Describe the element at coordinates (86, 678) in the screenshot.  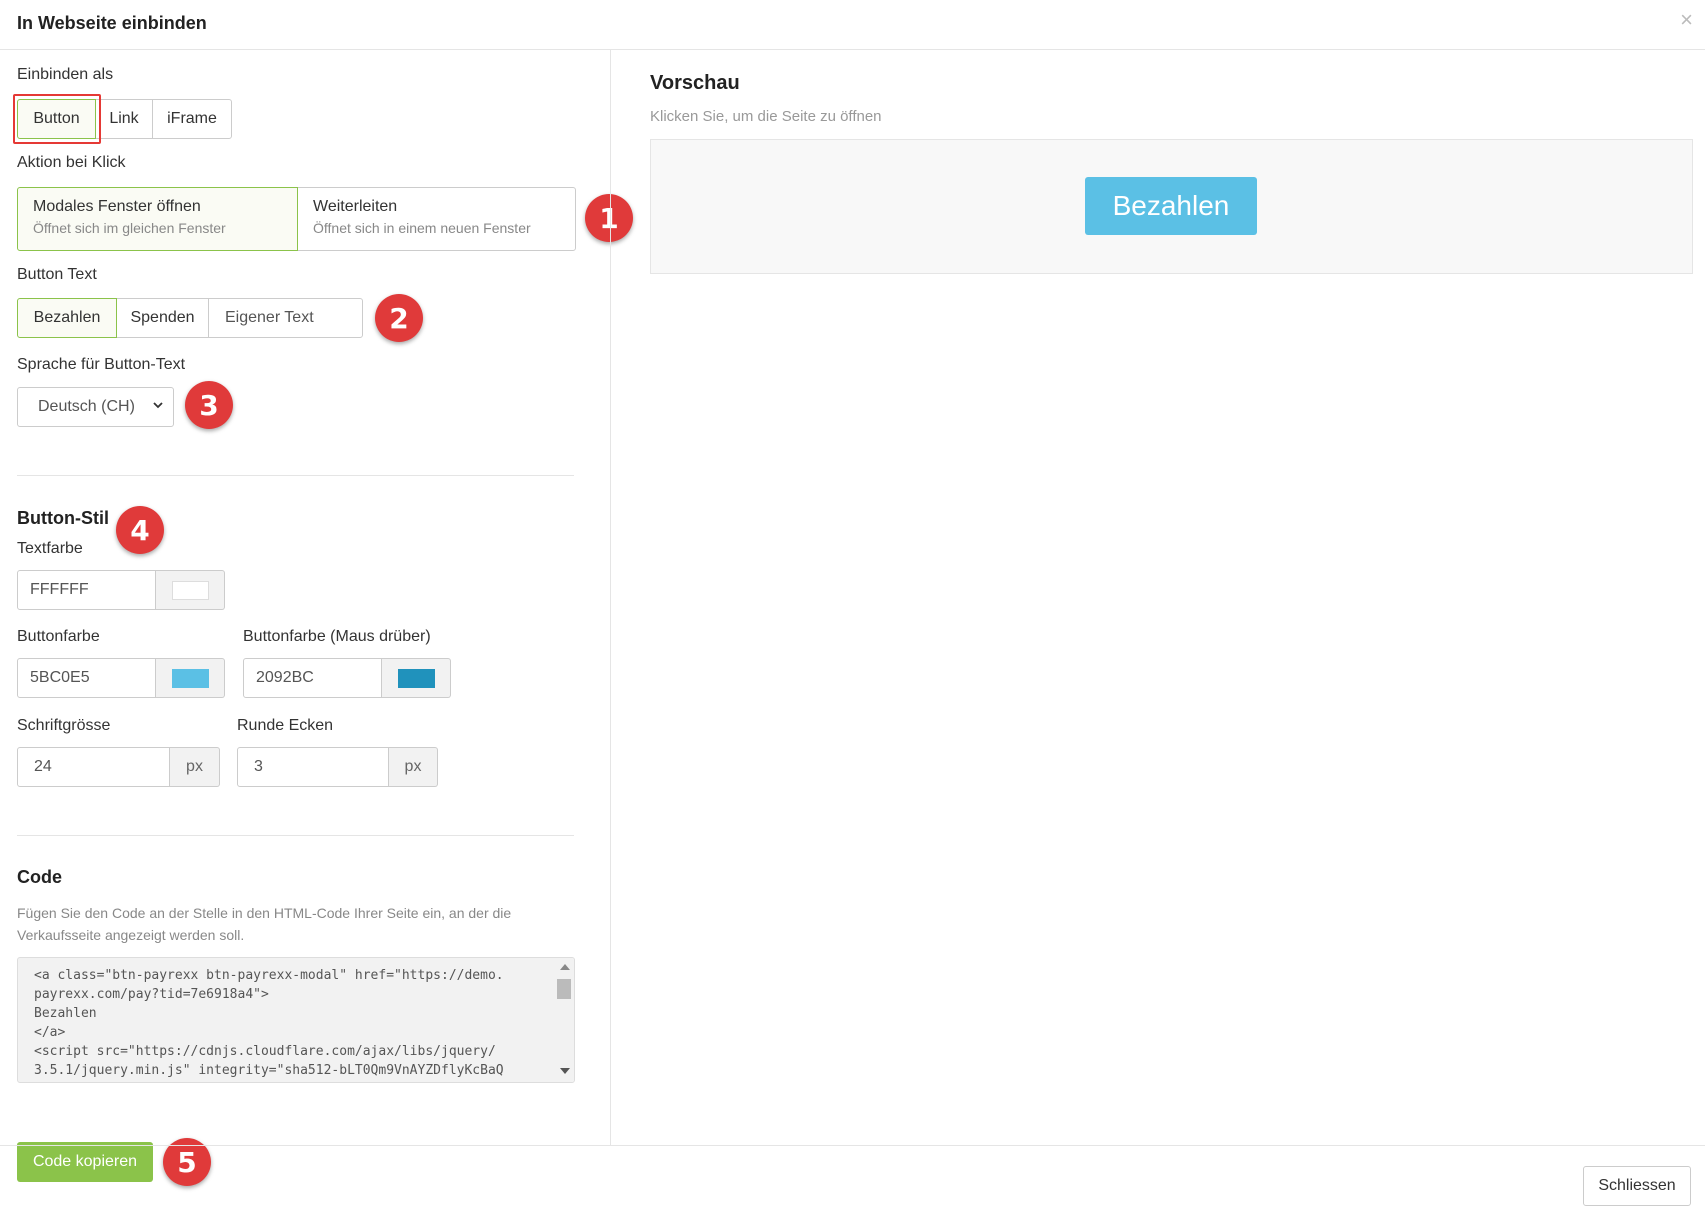
I see `button-color-input: 5BC0E5` at that location.